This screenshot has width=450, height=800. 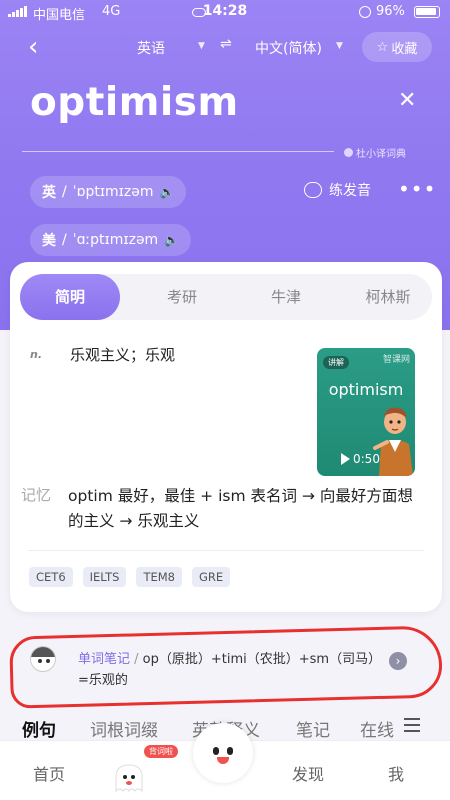 What do you see at coordinates (366, 412) in the screenshot?
I see `video-thumbnail: 讲解 智课网 optimism 0:50` at bounding box center [366, 412].